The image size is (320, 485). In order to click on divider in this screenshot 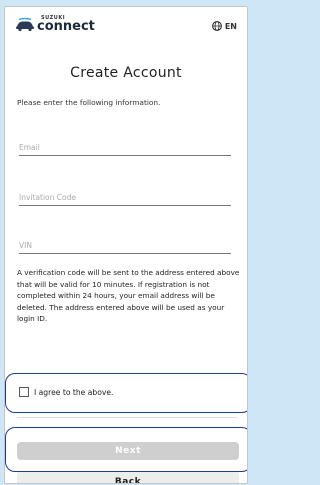, I will do `click(127, 417)`.